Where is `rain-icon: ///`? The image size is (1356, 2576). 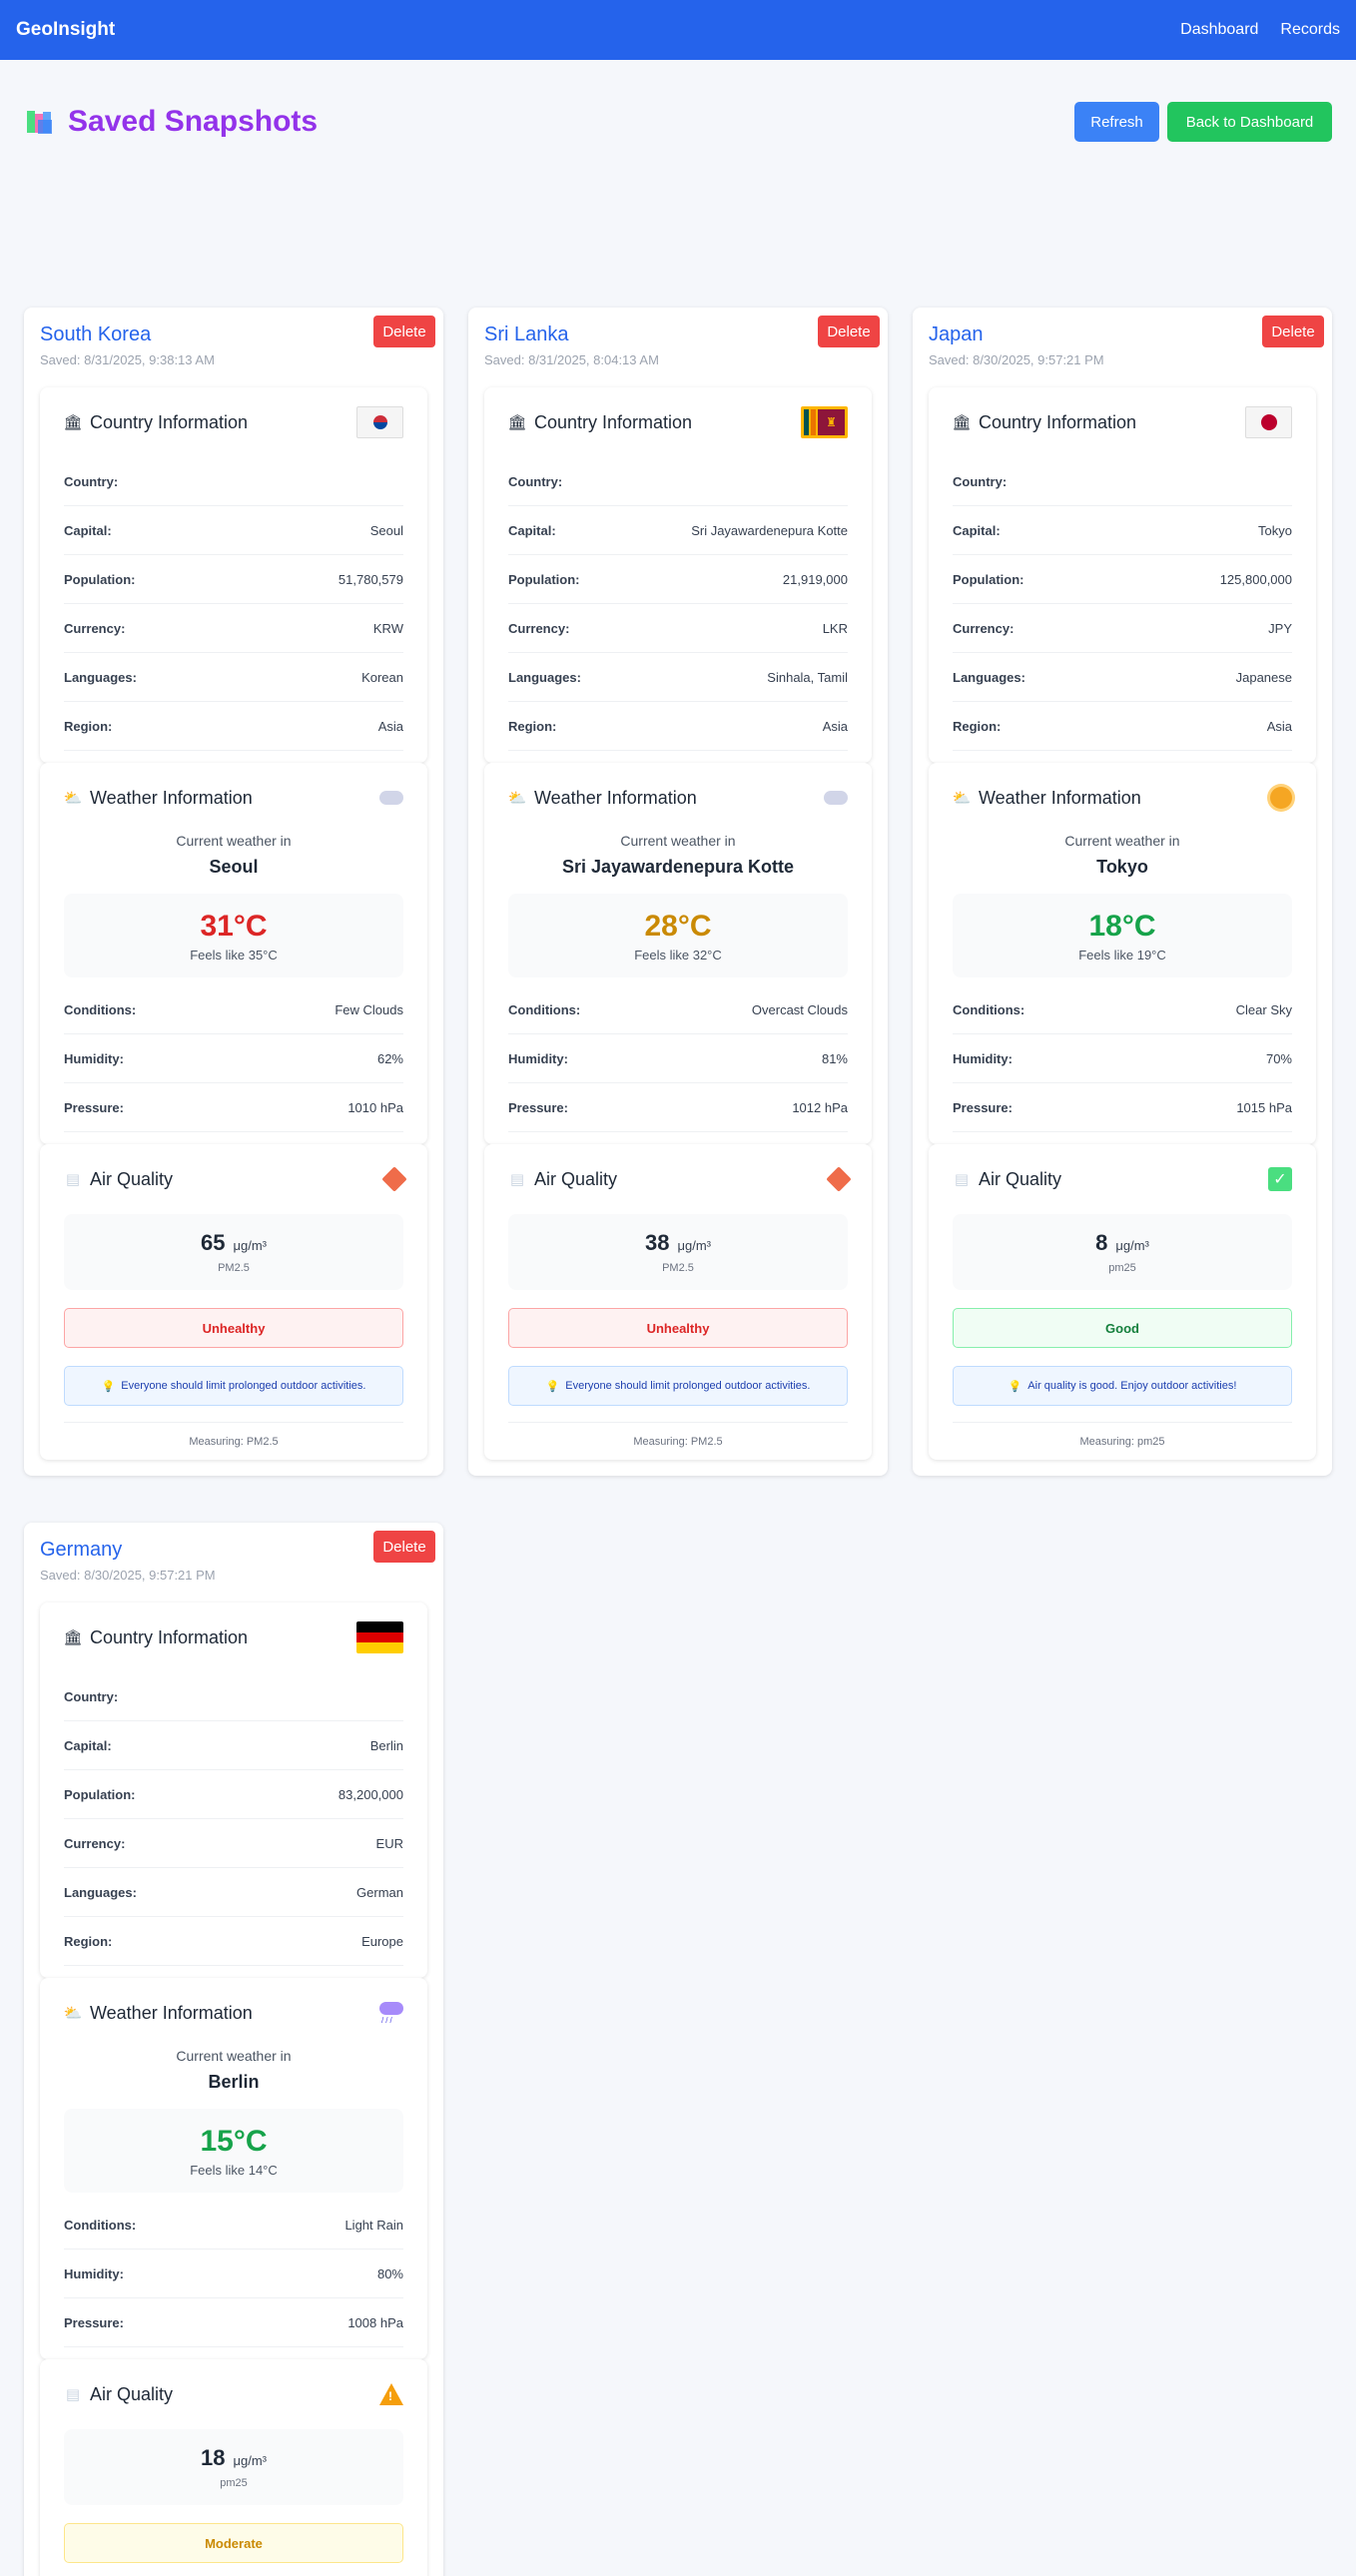
rain-icon: /// is located at coordinates (391, 2014).